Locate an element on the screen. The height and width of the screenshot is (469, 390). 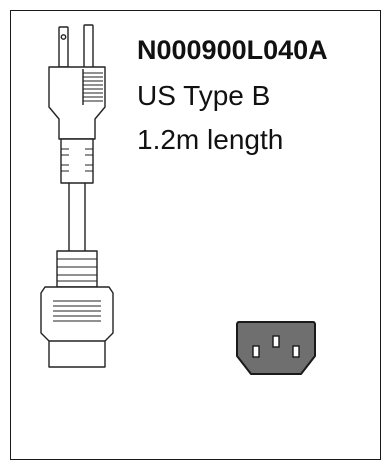
cable-length: 1.2m length is located at coordinates (210, 139).